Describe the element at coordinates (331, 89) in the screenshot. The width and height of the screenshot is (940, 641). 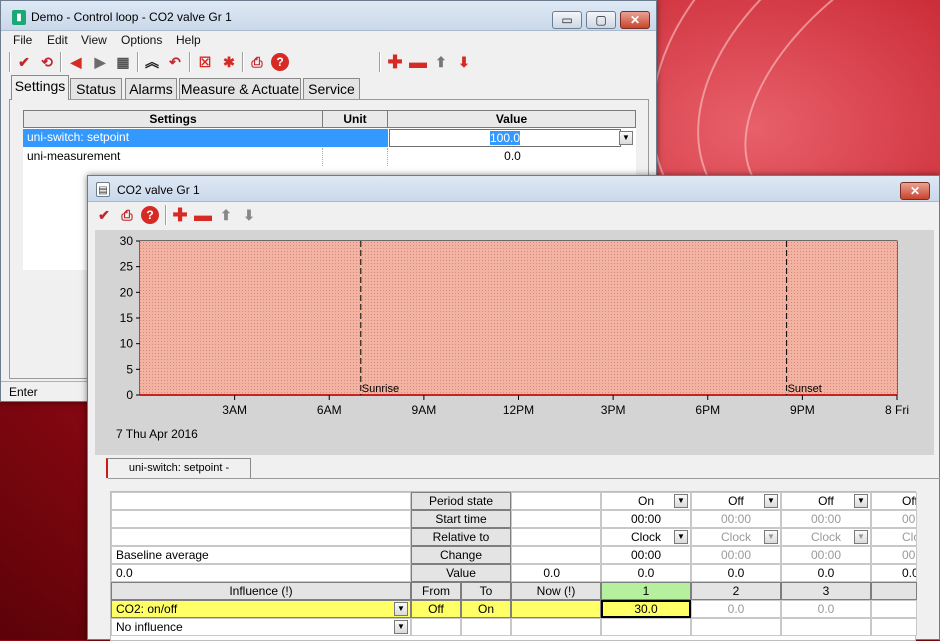
I see `tab-service: Service` at that location.